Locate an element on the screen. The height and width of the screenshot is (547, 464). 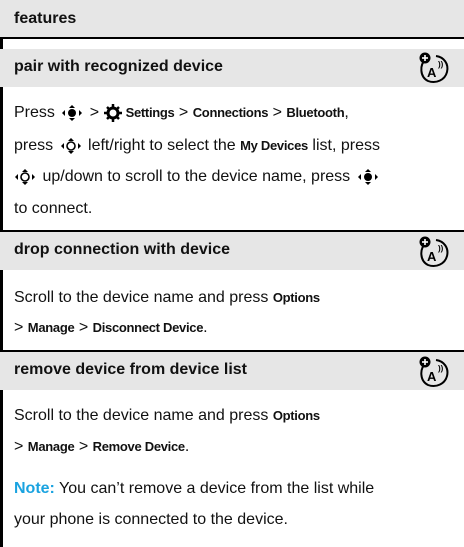
menu-settings: Settings is located at coordinates (150, 112).